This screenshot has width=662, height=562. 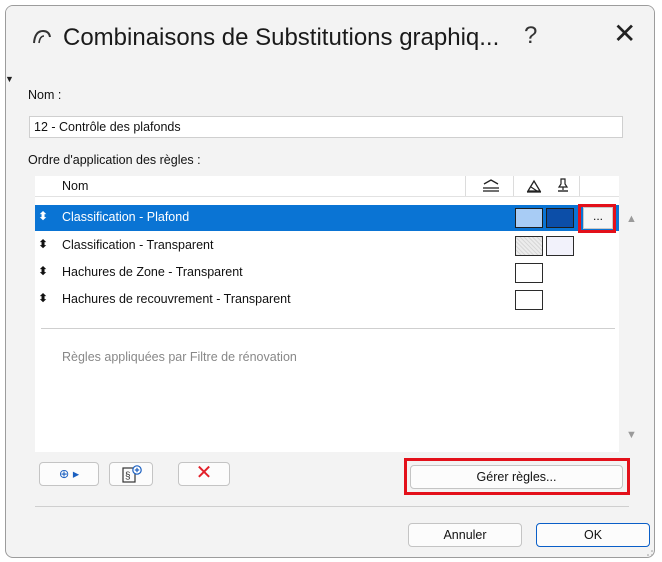 I want to click on collapse-triangle-icon: ▼, so click(x=10, y=79).